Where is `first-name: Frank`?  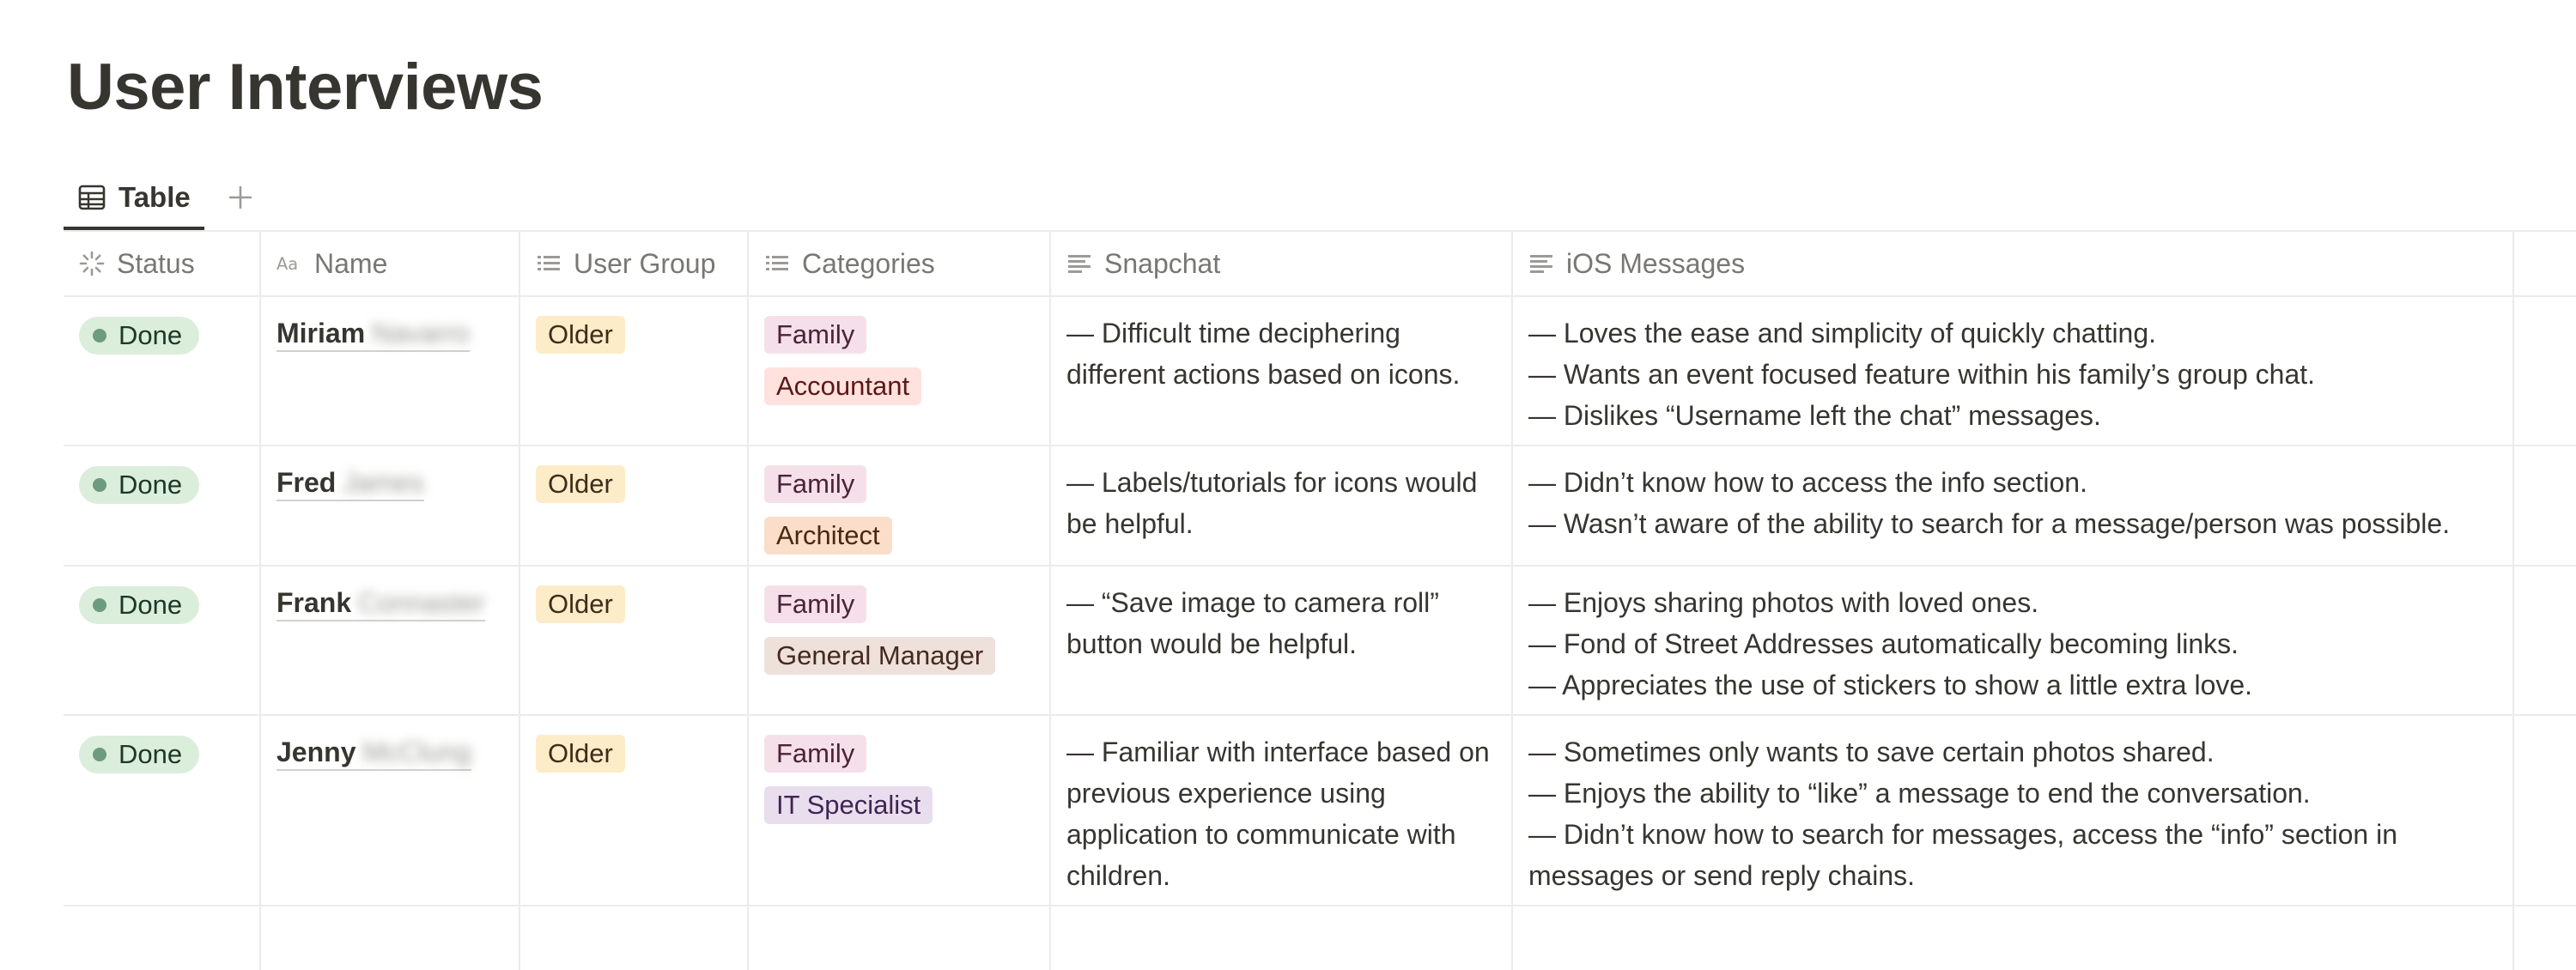 first-name: Frank is located at coordinates (314, 602).